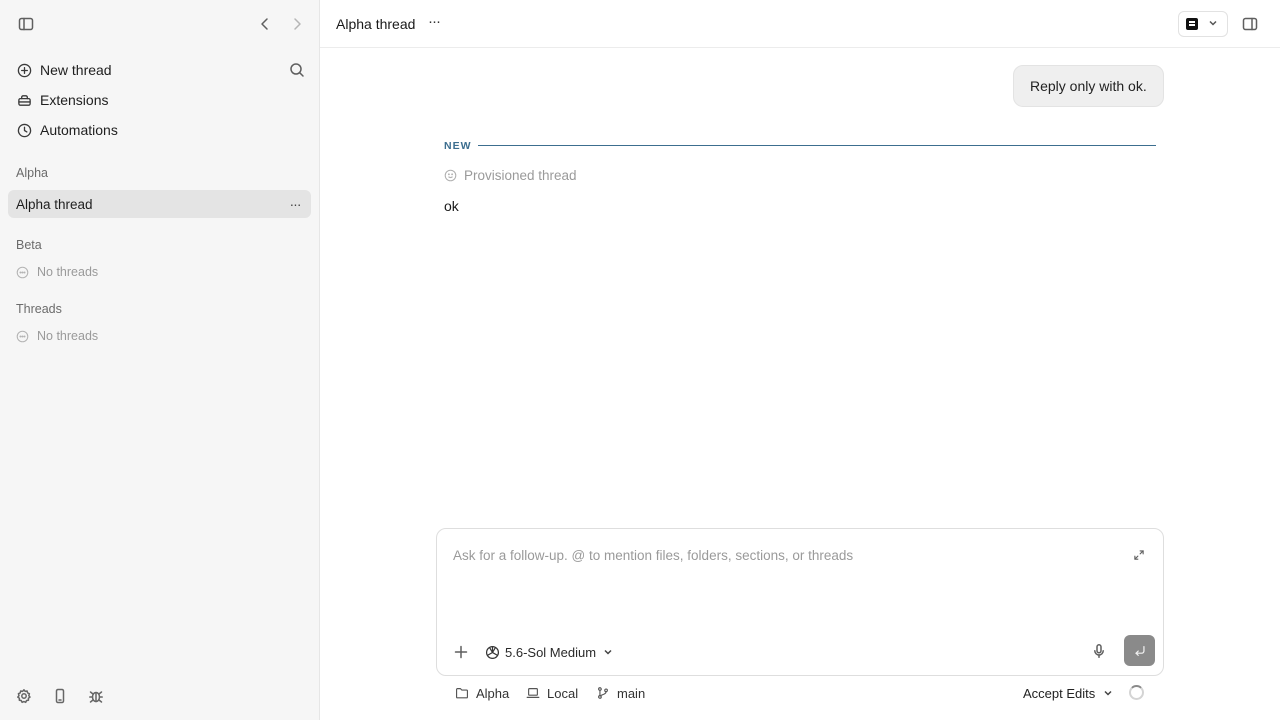  I want to click on composer: 5.6-Sol Medium, so click(800, 602).